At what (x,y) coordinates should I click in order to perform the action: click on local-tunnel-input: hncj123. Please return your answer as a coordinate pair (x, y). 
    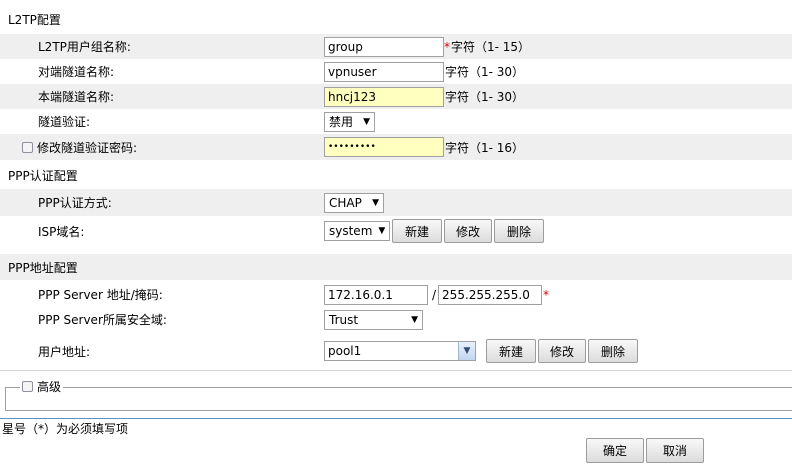
    Looking at the image, I should click on (384, 96).